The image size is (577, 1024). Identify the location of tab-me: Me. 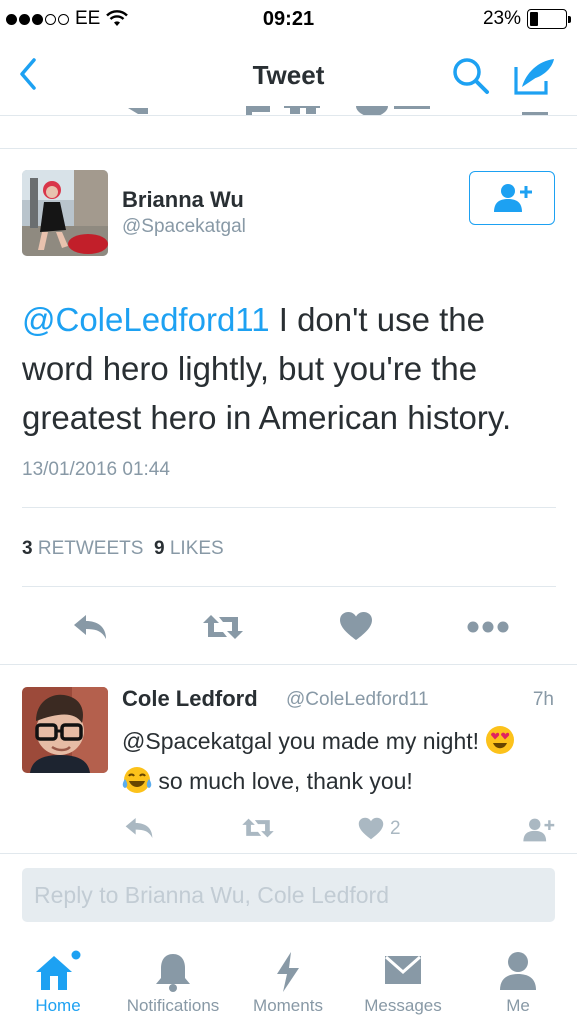
(518, 982).